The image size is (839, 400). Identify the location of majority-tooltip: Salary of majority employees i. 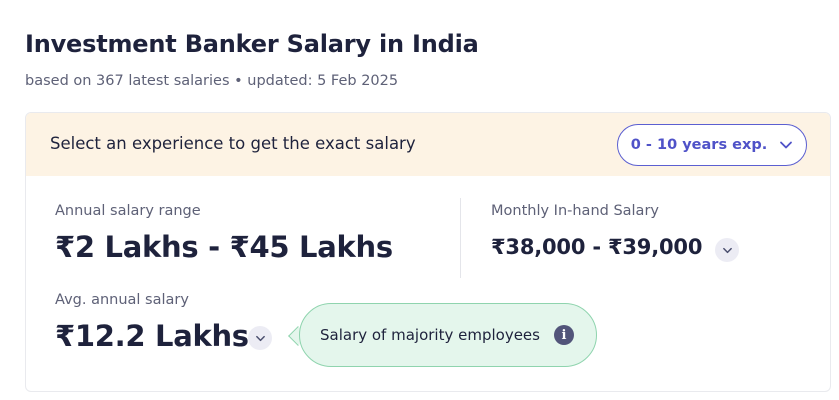
(448, 335).